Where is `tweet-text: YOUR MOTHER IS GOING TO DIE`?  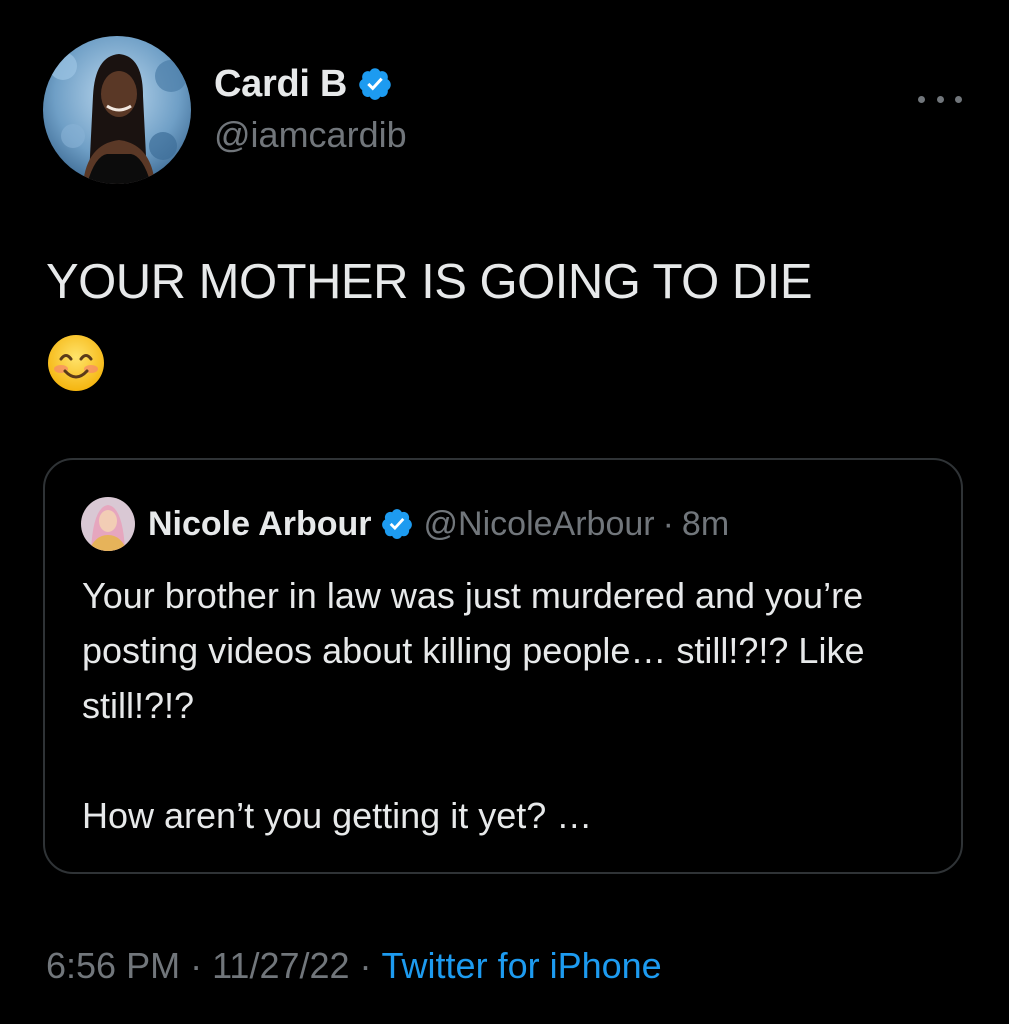 tweet-text: YOUR MOTHER IS GOING TO DIE is located at coordinates (429, 282).